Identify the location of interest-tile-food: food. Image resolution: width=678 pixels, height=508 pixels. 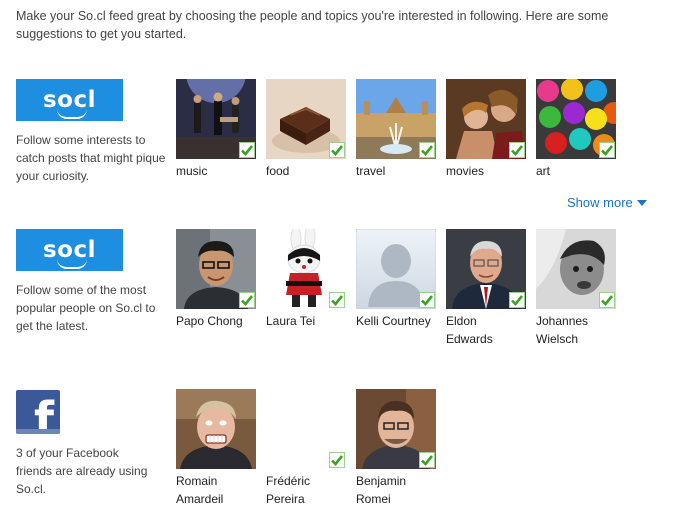
(306, 129).